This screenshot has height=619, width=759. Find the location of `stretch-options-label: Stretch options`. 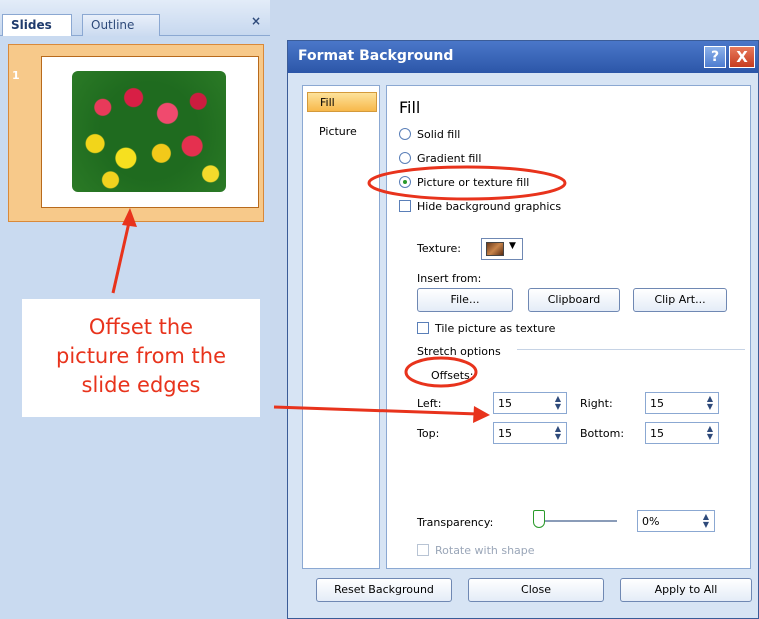

stretch-options-label: Stretch options is located at coordinates (459, 351).